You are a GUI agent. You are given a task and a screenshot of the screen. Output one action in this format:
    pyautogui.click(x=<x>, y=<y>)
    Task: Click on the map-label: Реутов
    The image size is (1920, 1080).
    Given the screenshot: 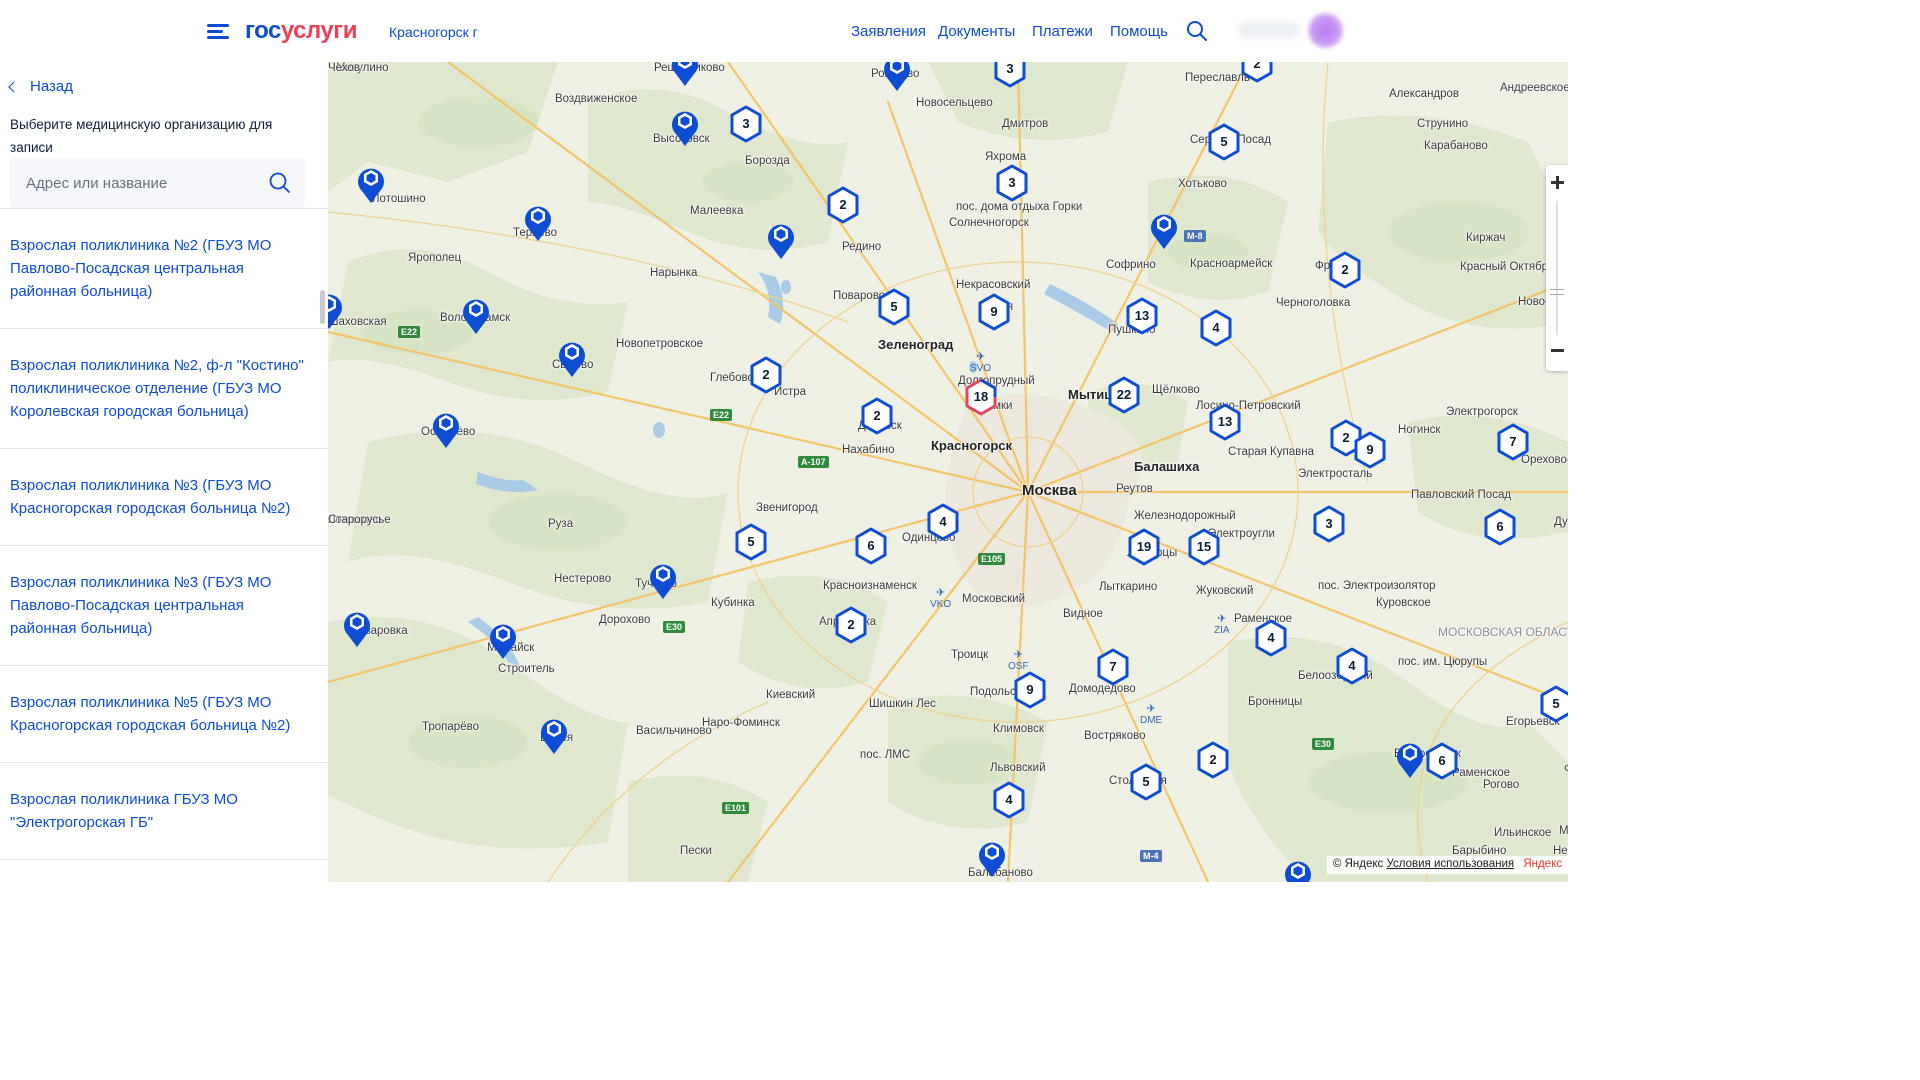 What is the action you would take?
    pyautogui.click(x=1134, y=489)
    